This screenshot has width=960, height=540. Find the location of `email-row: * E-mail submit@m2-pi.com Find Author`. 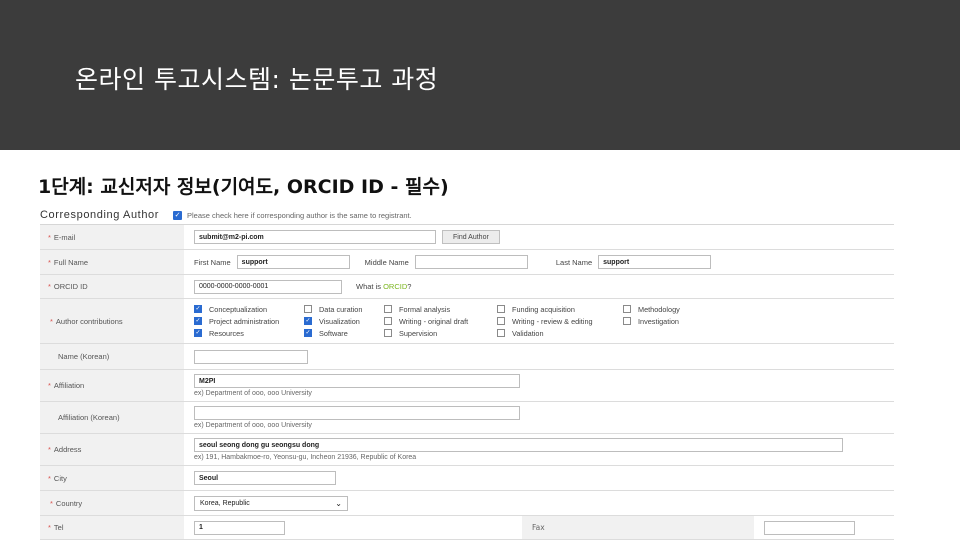

email-row: * E-mail submit@m2-pi.com Find Author is located at coordinates (467, 237).